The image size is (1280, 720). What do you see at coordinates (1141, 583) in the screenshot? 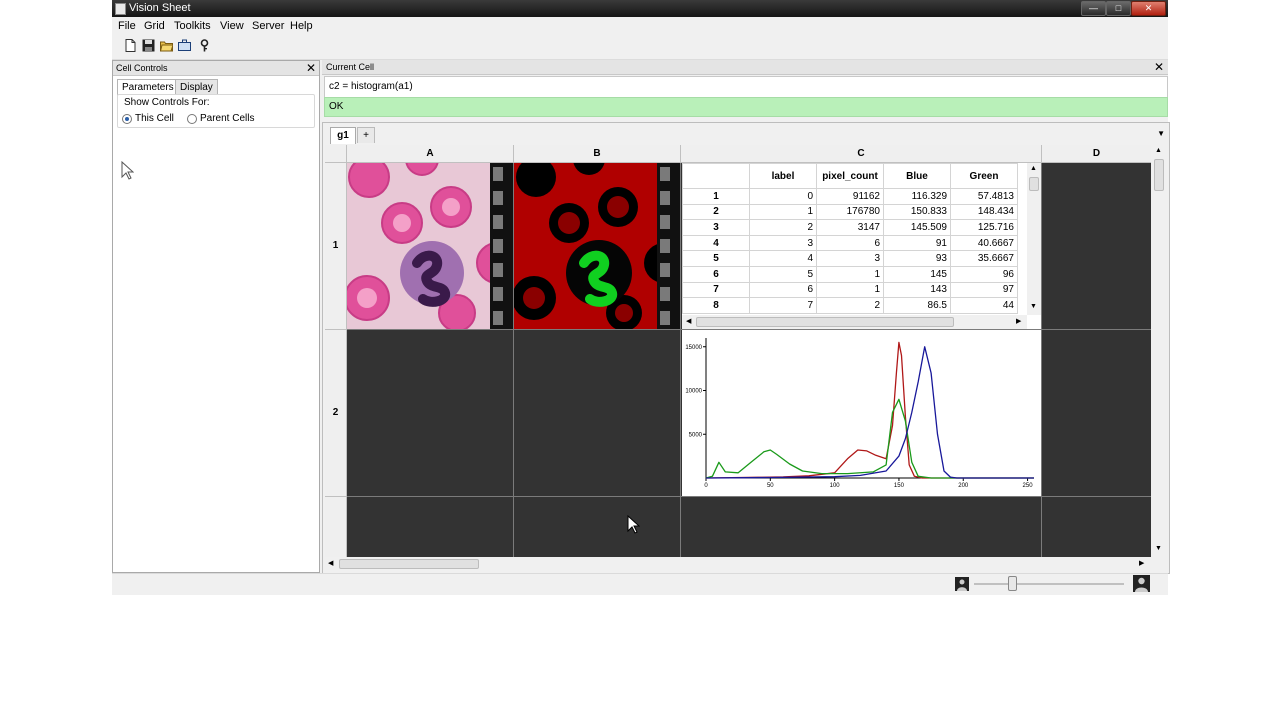
I see `zoom-in-person-icon` at bounding box center [1141, 583].